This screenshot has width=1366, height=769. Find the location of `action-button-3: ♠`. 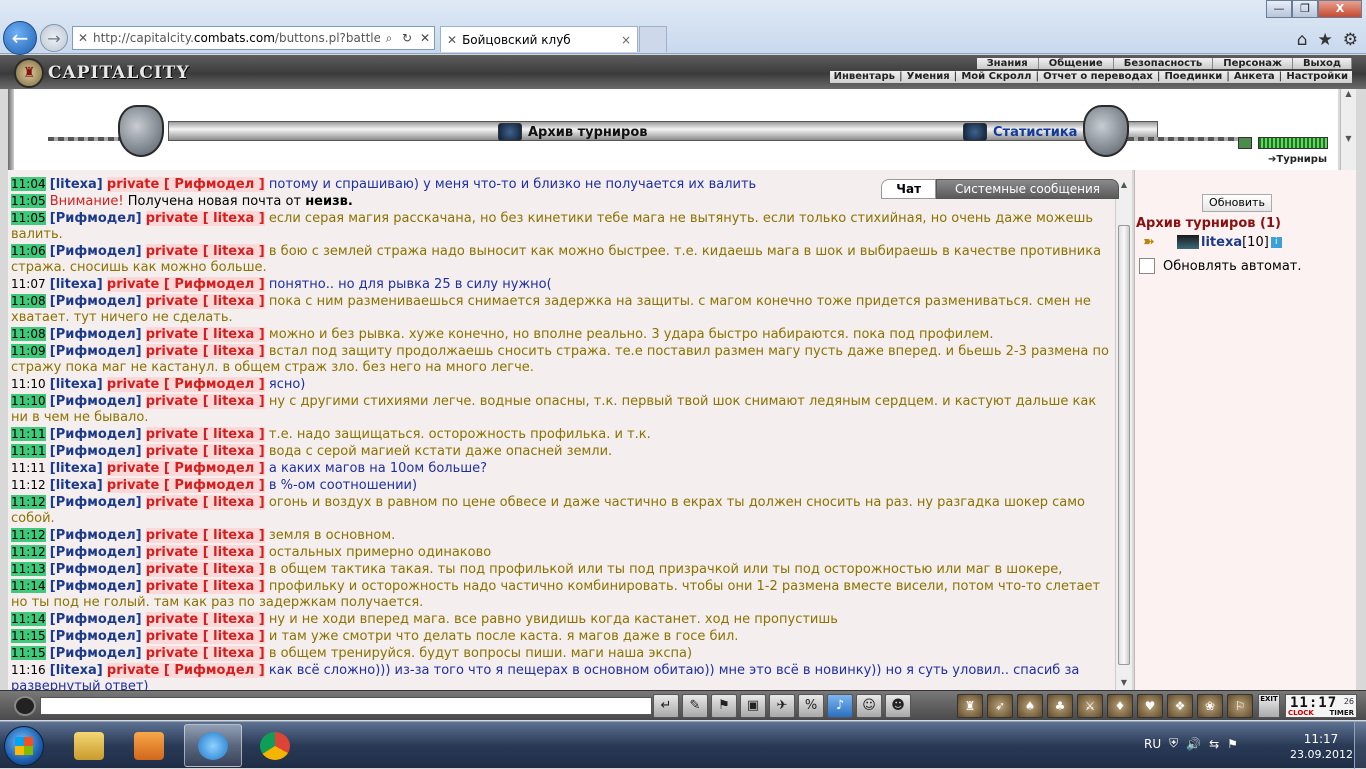

action-button-3: ♠ is located at coordinates (1030, 706).